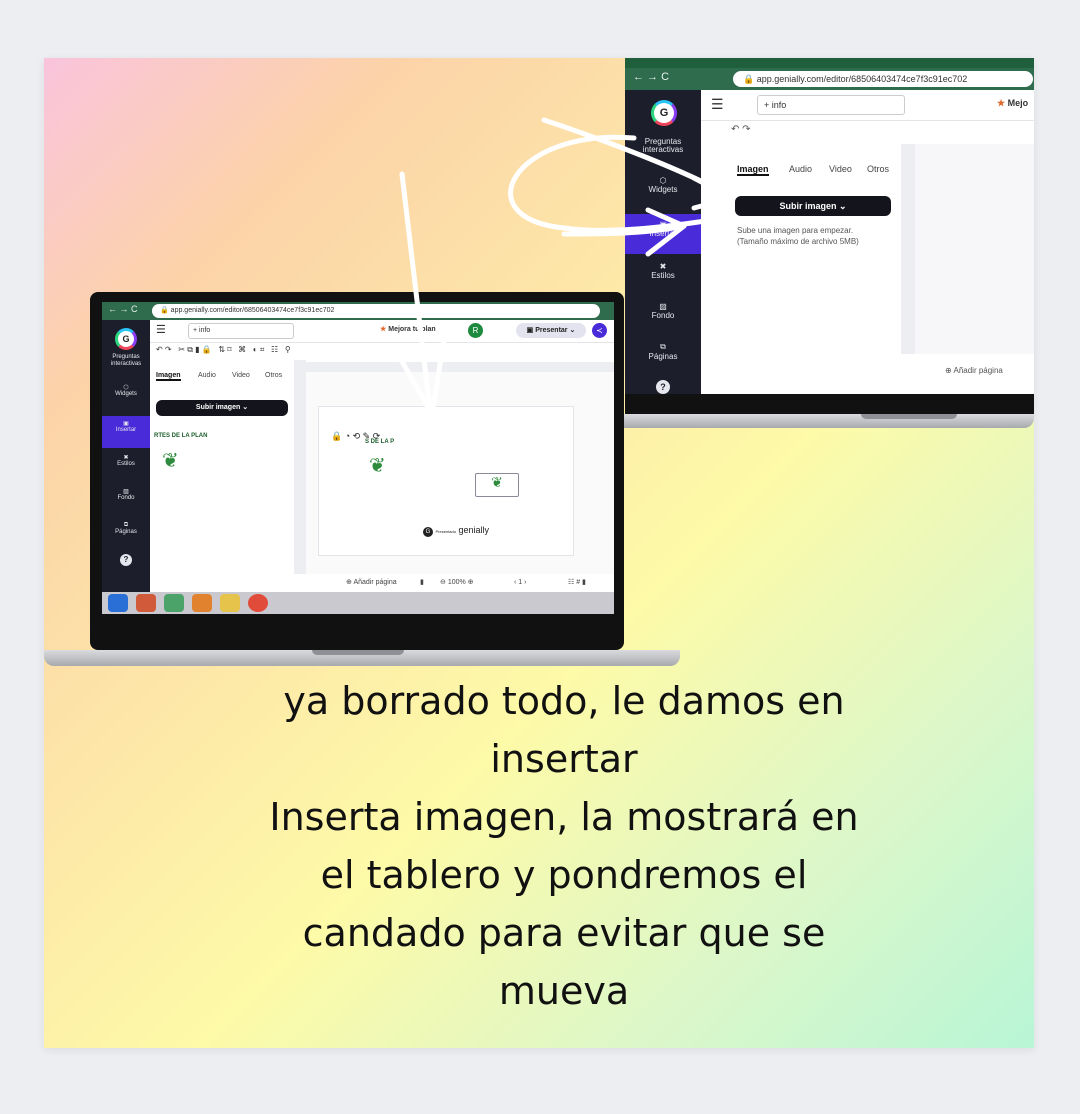  I want to click on editor-canvas, so click(974, 249).